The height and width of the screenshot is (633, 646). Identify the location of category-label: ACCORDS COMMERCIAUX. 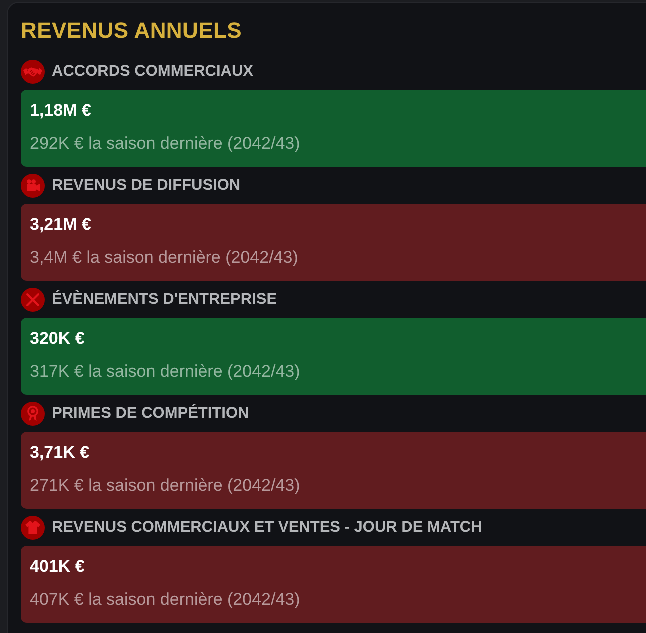
(153, 72).